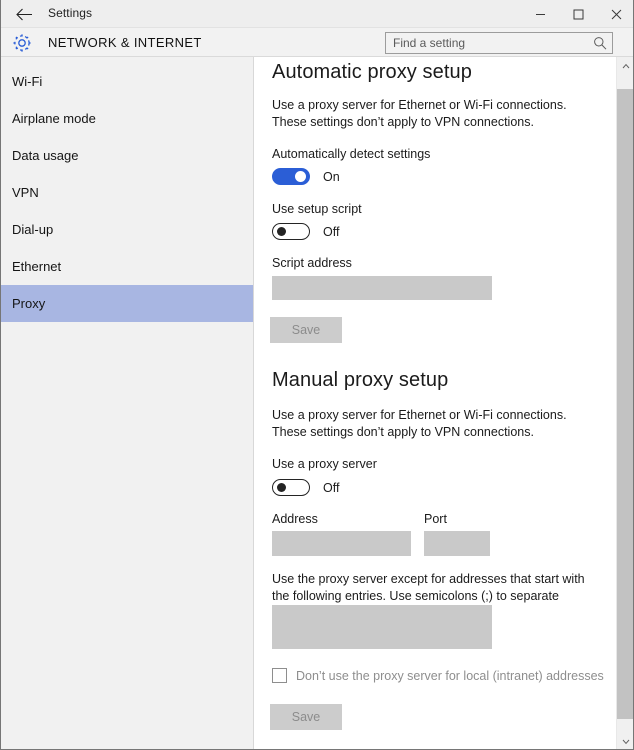 Image resolution: width=634 pixels, height=750 pixels. What do you see at coordinates (127, 192) in the screenshot?
I see `sidebar-item-vpn: VPN` at bounding box center [127, 192].